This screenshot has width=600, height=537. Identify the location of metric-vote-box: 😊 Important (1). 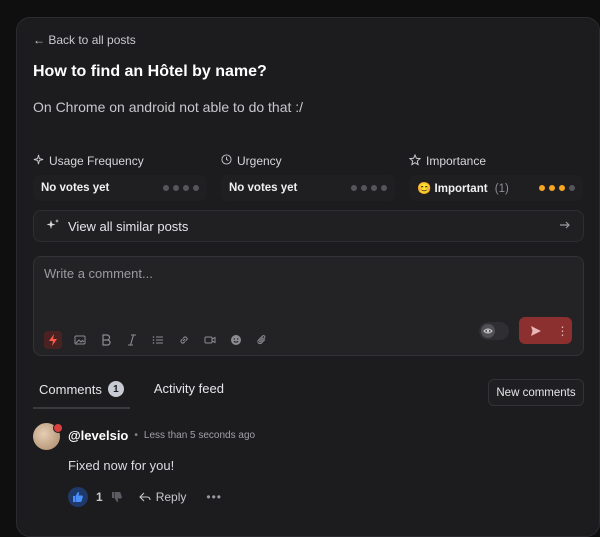
(496, 188).